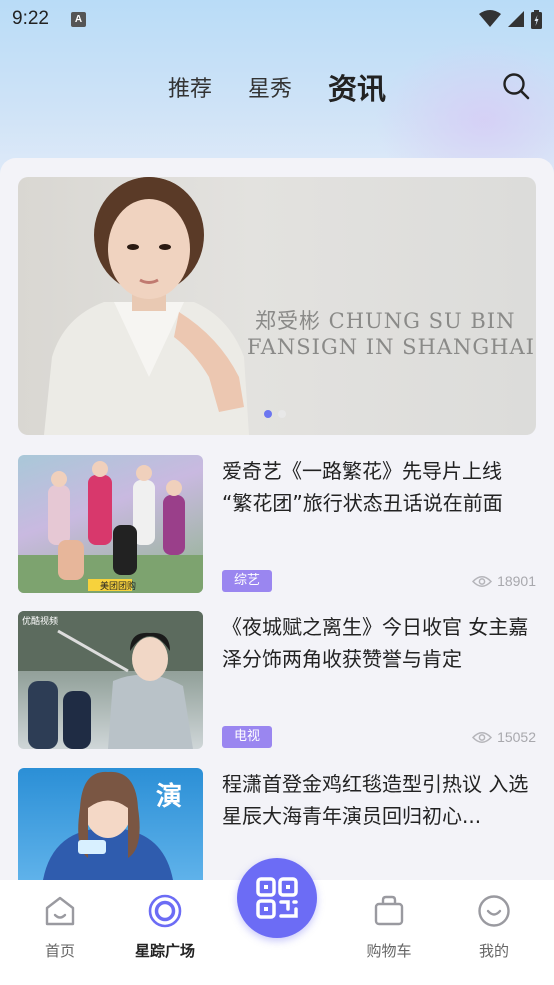 Image resolution: width=554 pixels, height=985 pixels. Describe the element at coordinates (282, 414) in the screenshot. I see `carousel-dot` at that location.